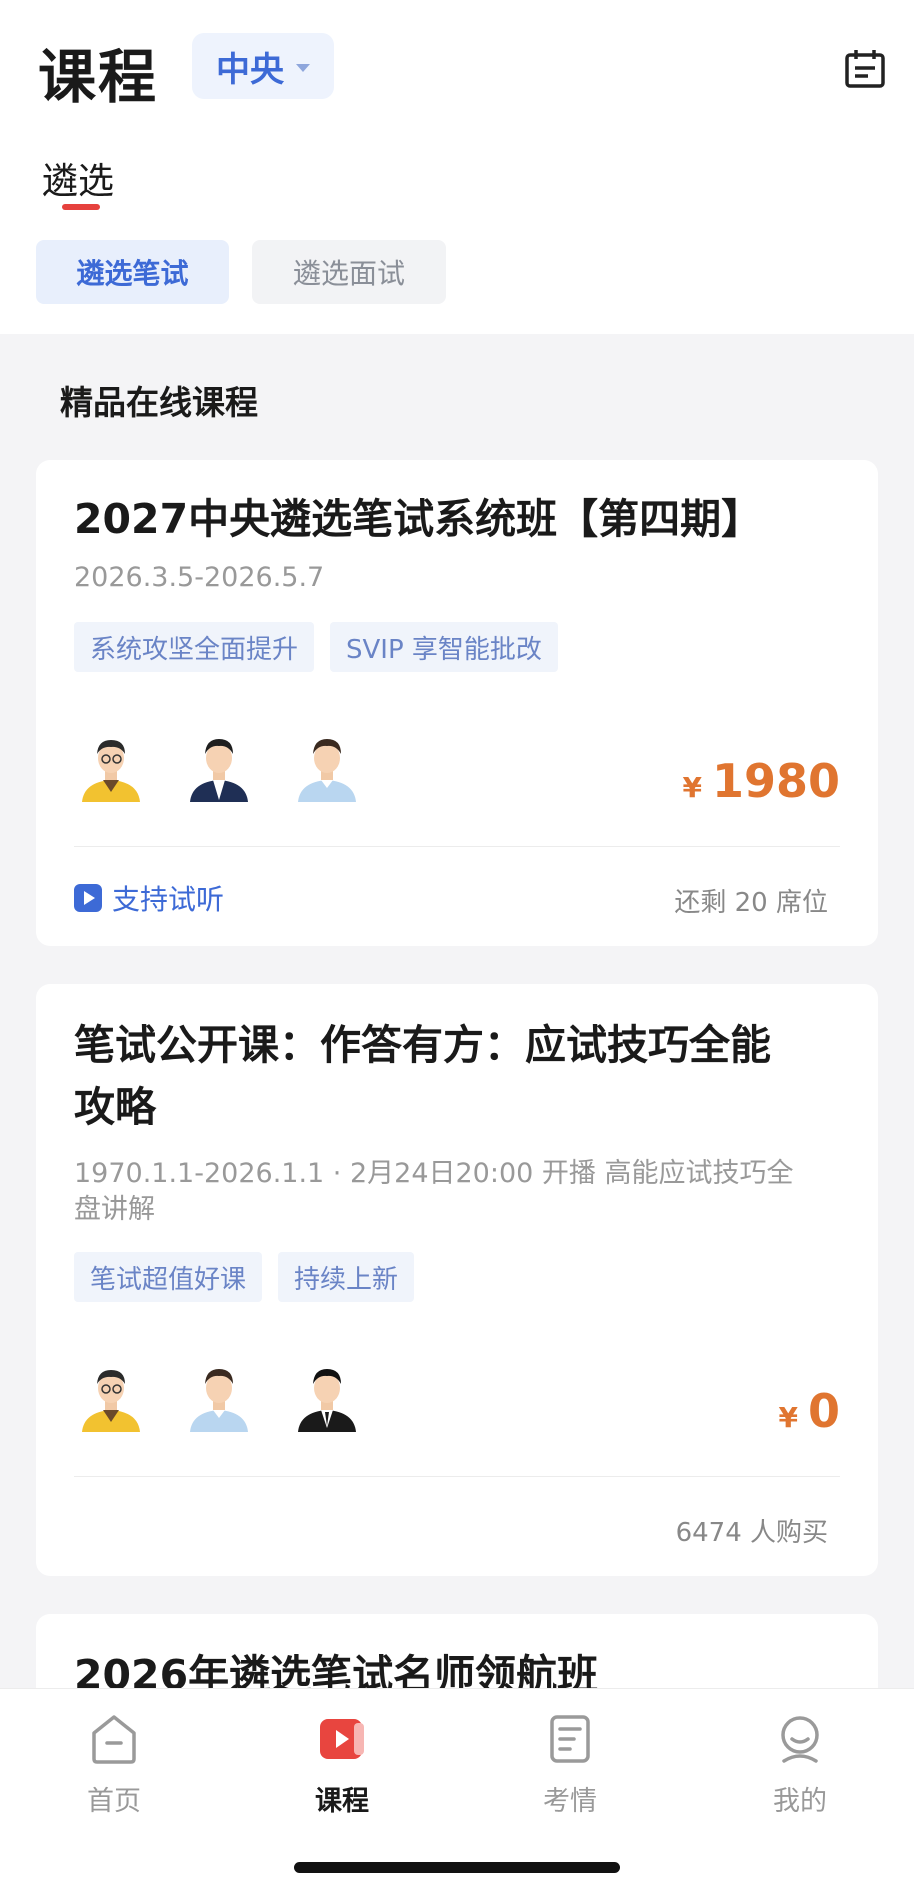 This screenshot has width=914, height=1892. What do you see at coordinates (81, 207) in the screenshot?
I see `category-tab-indicator` at bounding box center [81, 207].